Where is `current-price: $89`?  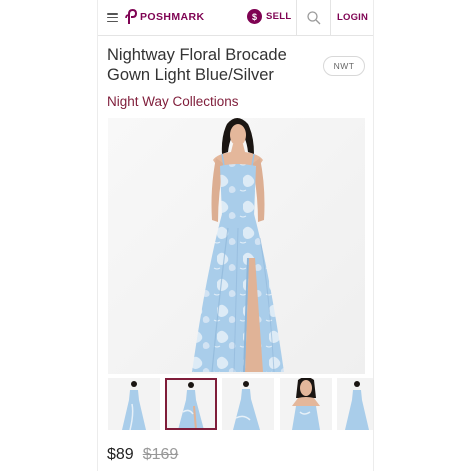 current-price: $89 is located at coordinates (120, 454).